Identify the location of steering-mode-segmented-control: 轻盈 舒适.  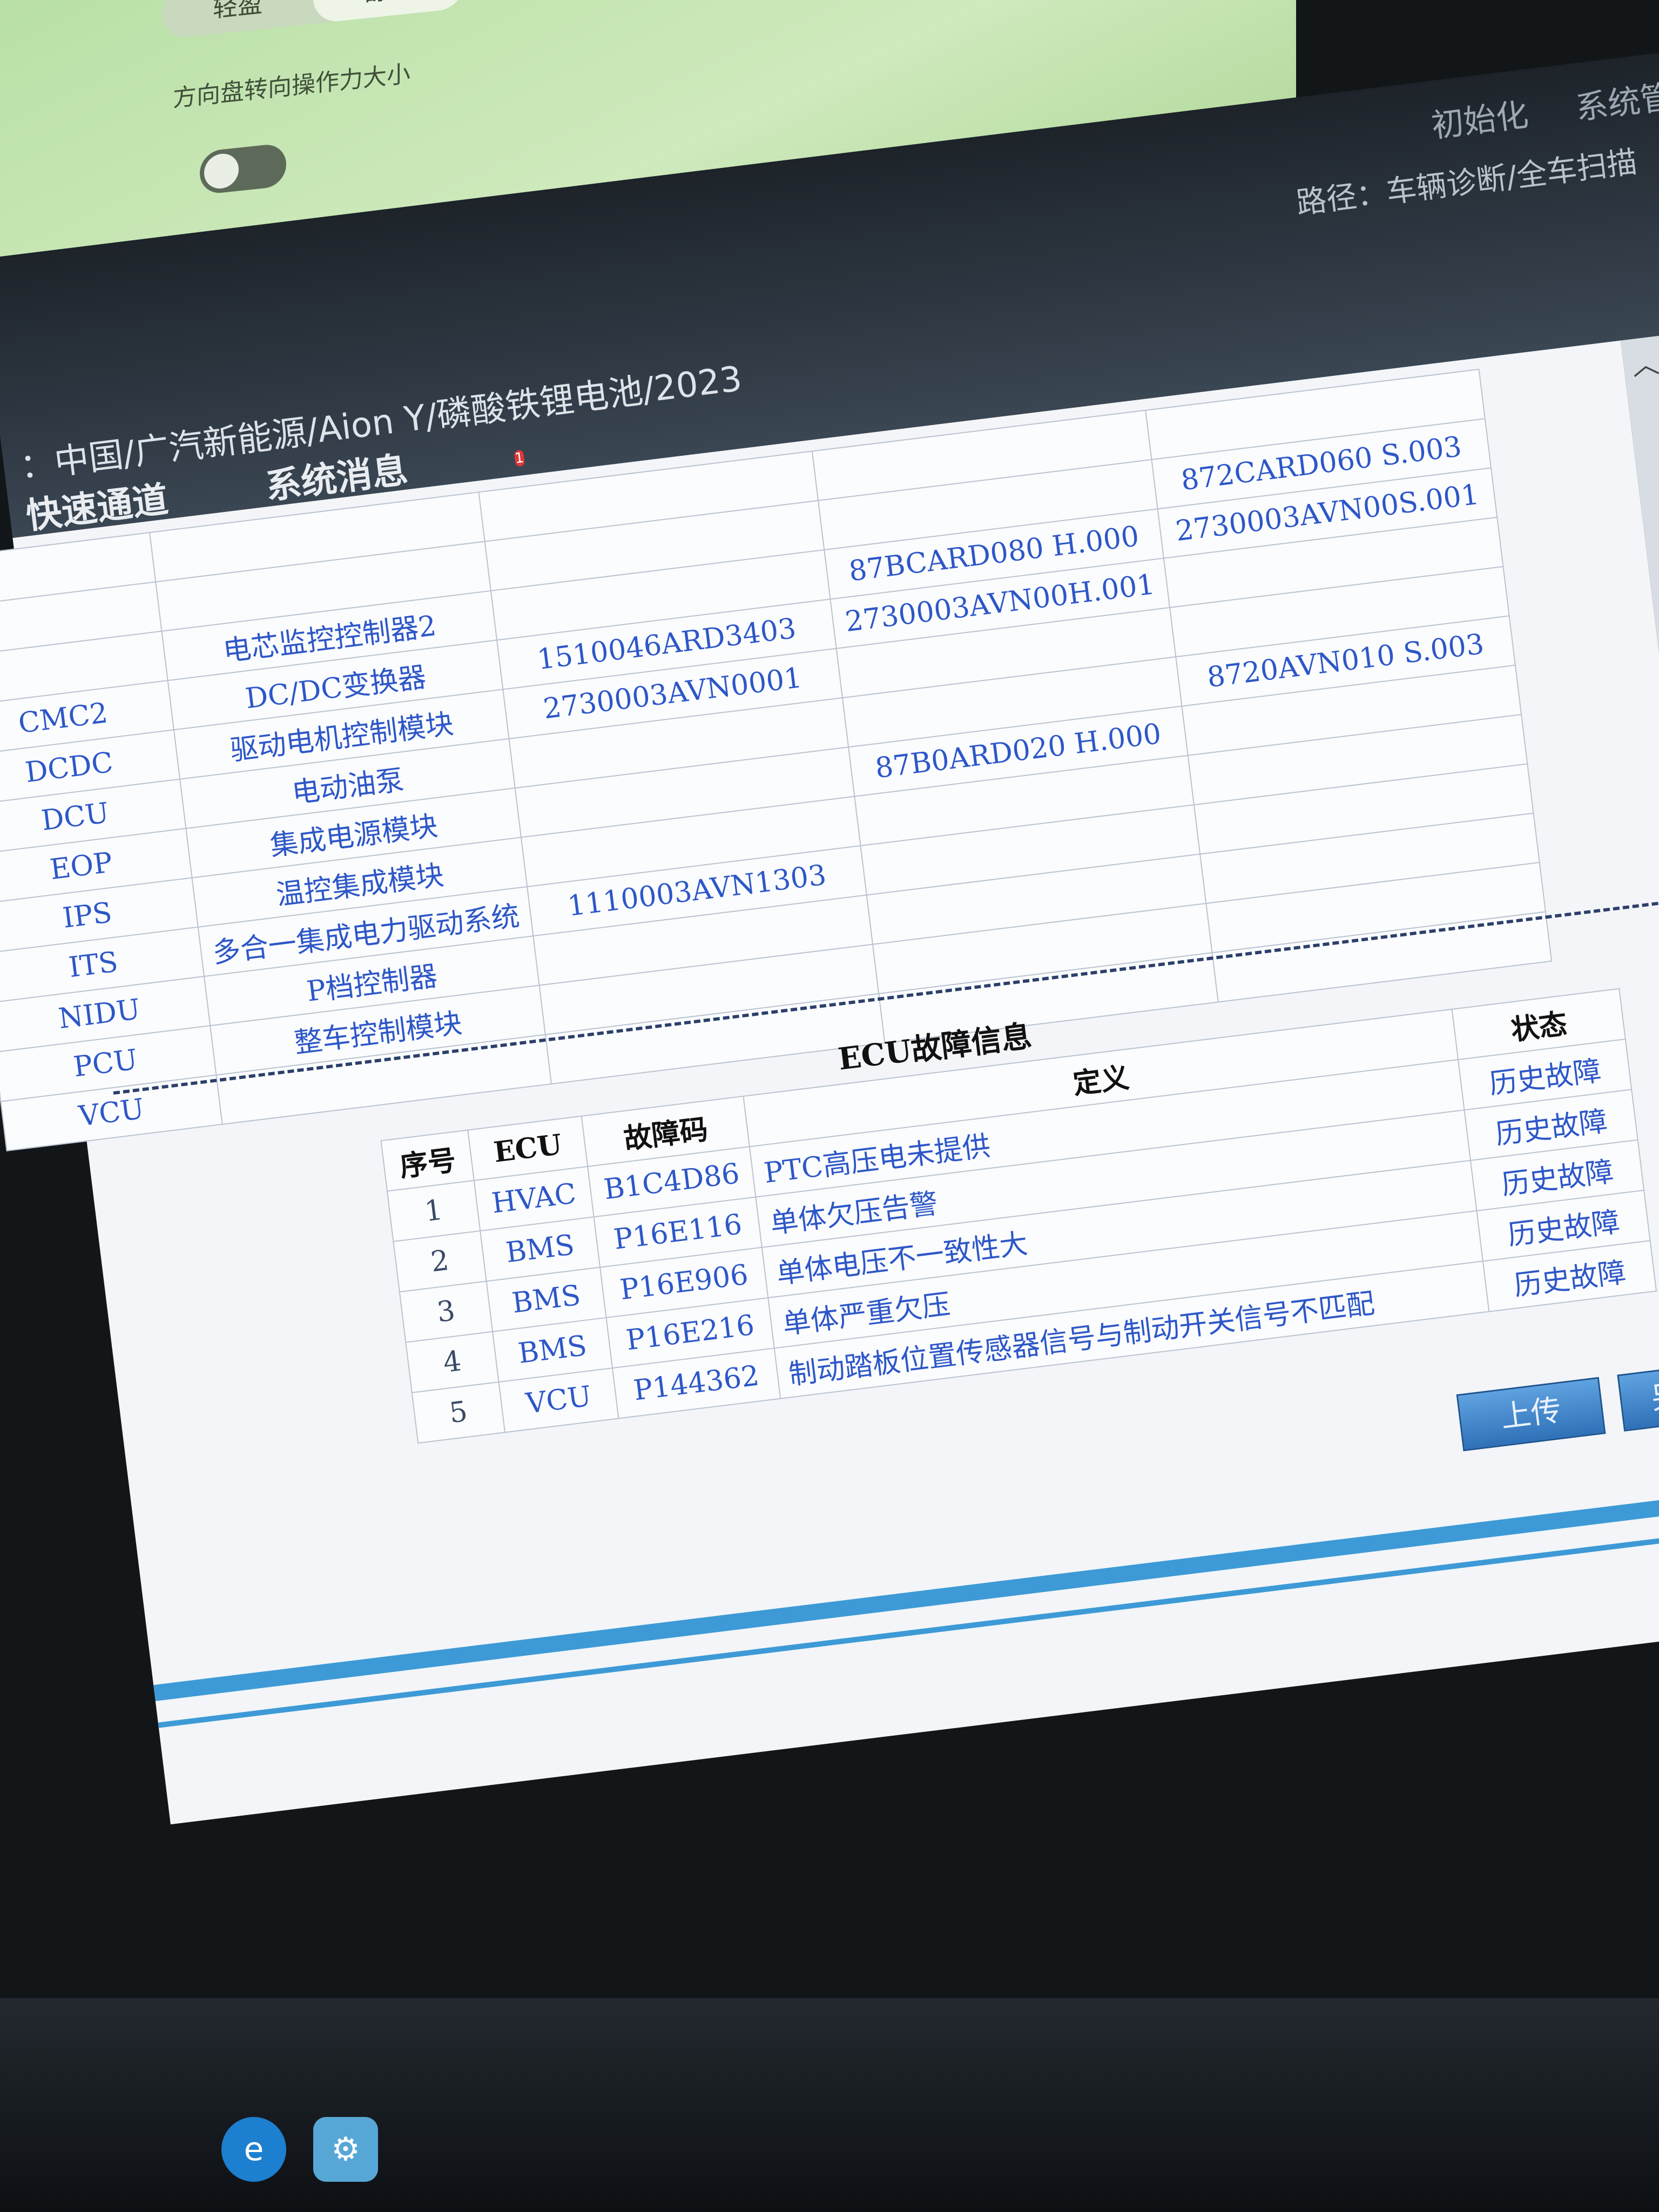
(313, 20).